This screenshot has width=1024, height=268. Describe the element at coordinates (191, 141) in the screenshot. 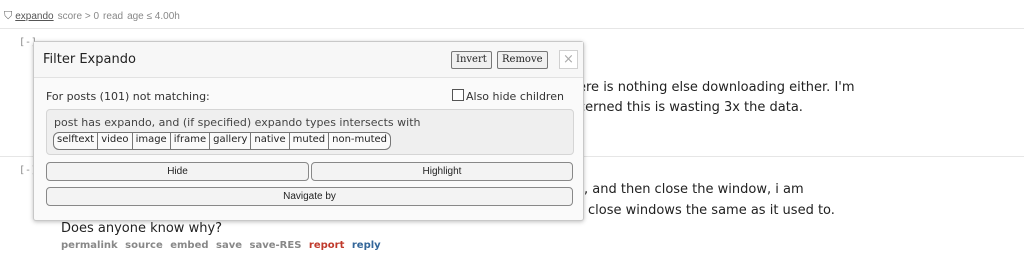

I see `chip-iframe: iframe` at that location.